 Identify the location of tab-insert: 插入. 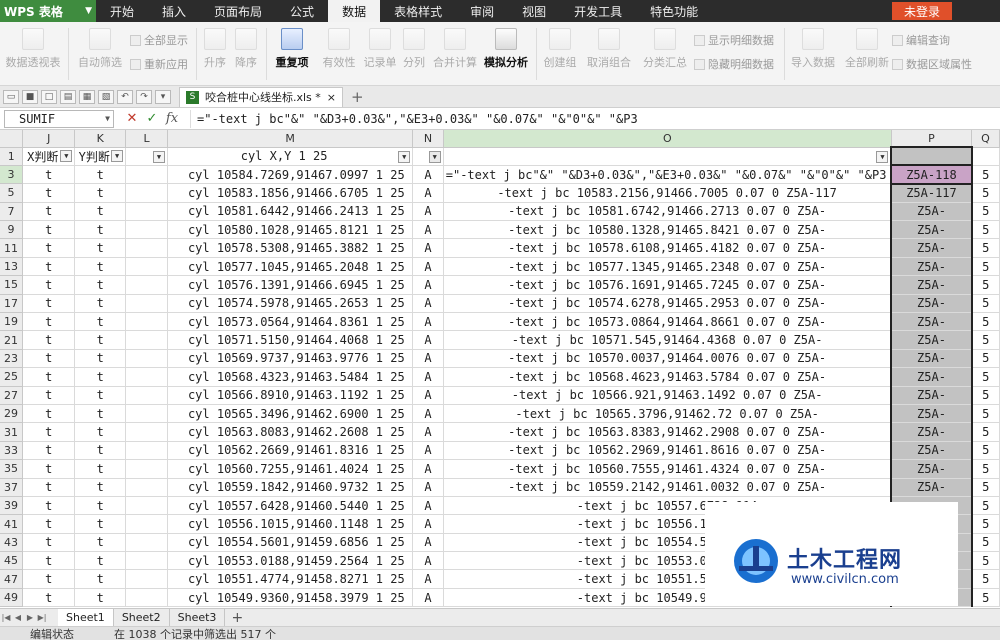
(174, 11).